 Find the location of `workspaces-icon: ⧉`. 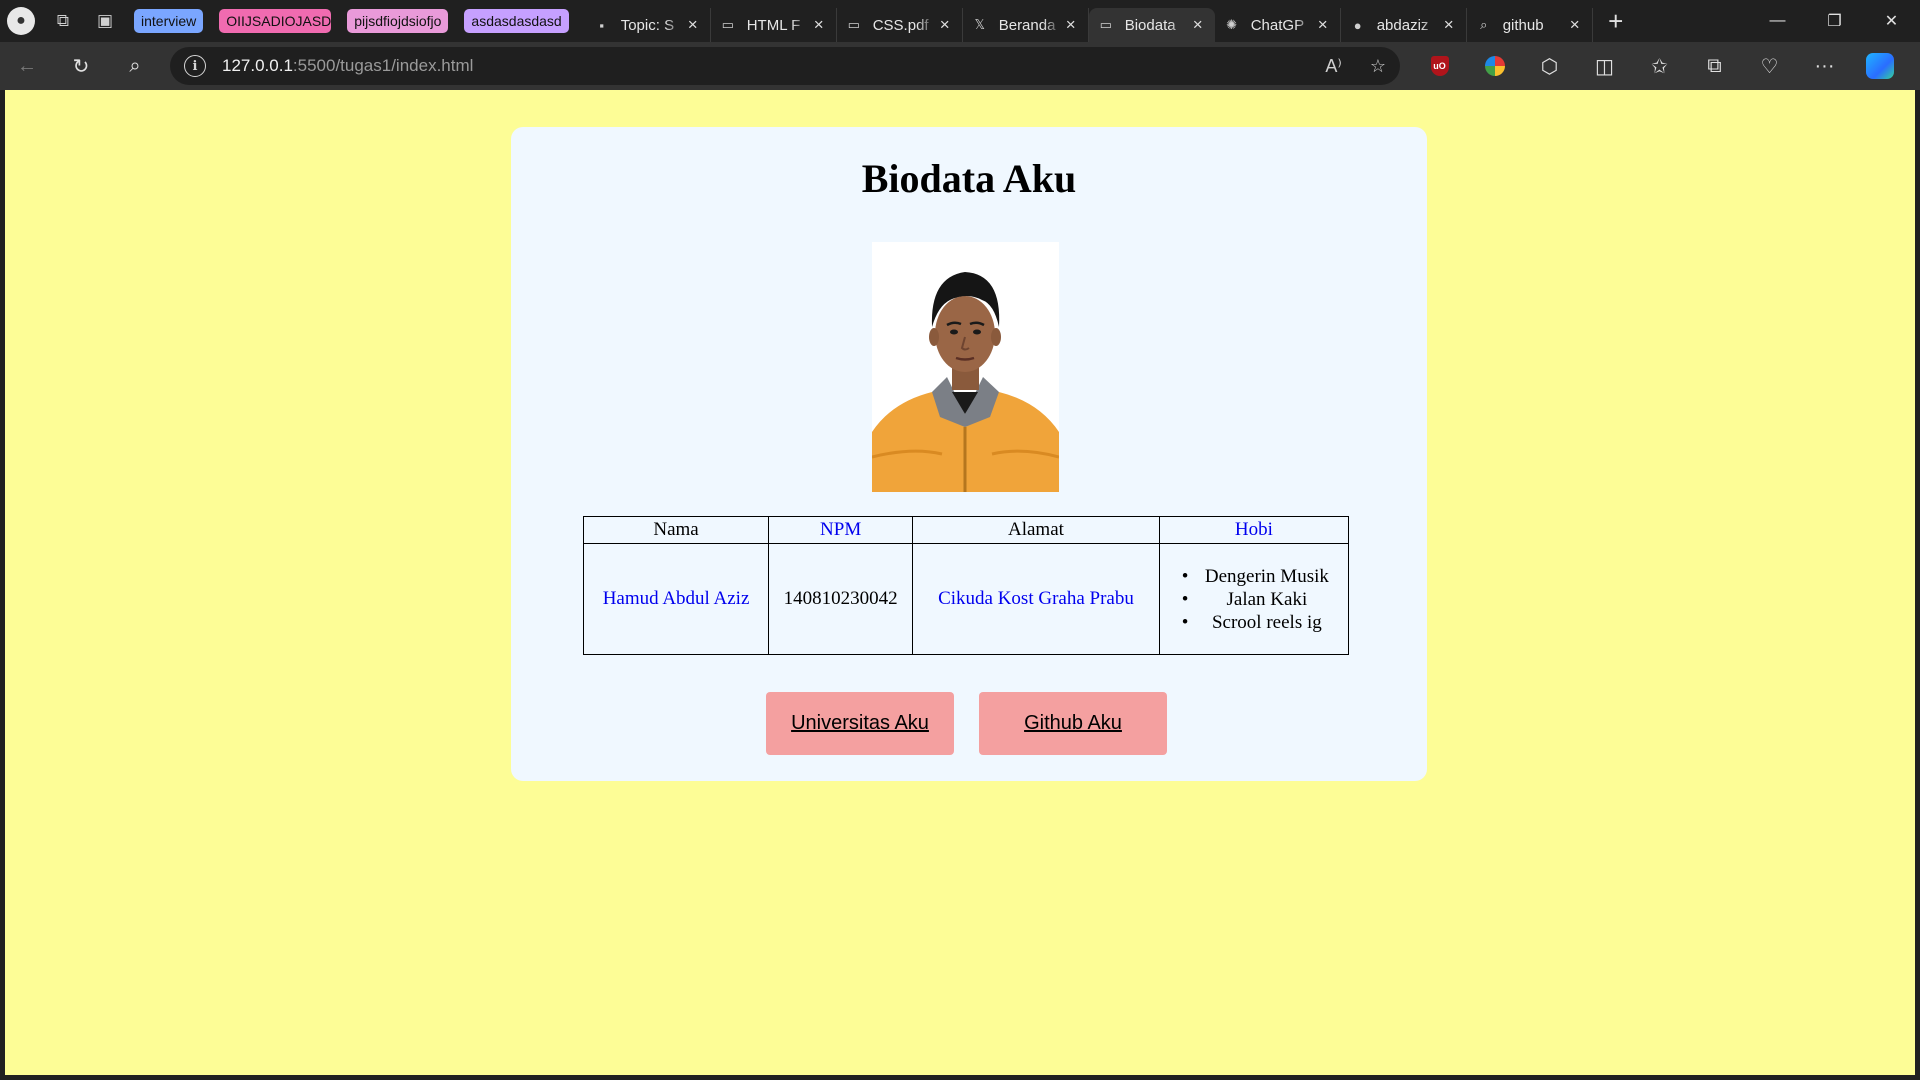

workspaces-icon: ⧉ is located at coordinates (63, 20).